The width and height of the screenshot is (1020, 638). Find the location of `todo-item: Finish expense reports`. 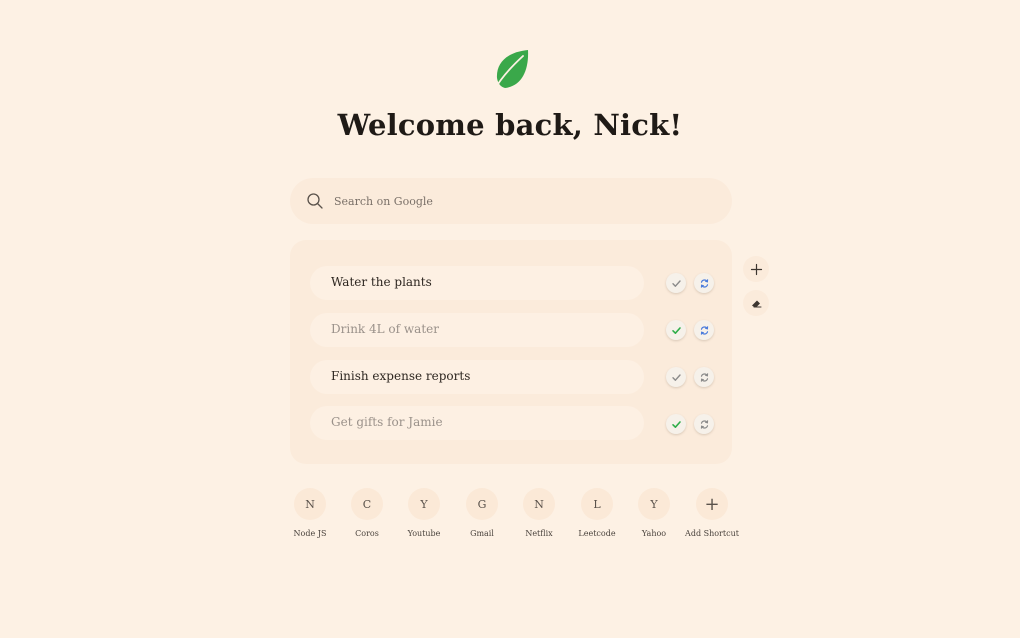

todo-item: Finish expense reports is located at coordinates (477, 377).